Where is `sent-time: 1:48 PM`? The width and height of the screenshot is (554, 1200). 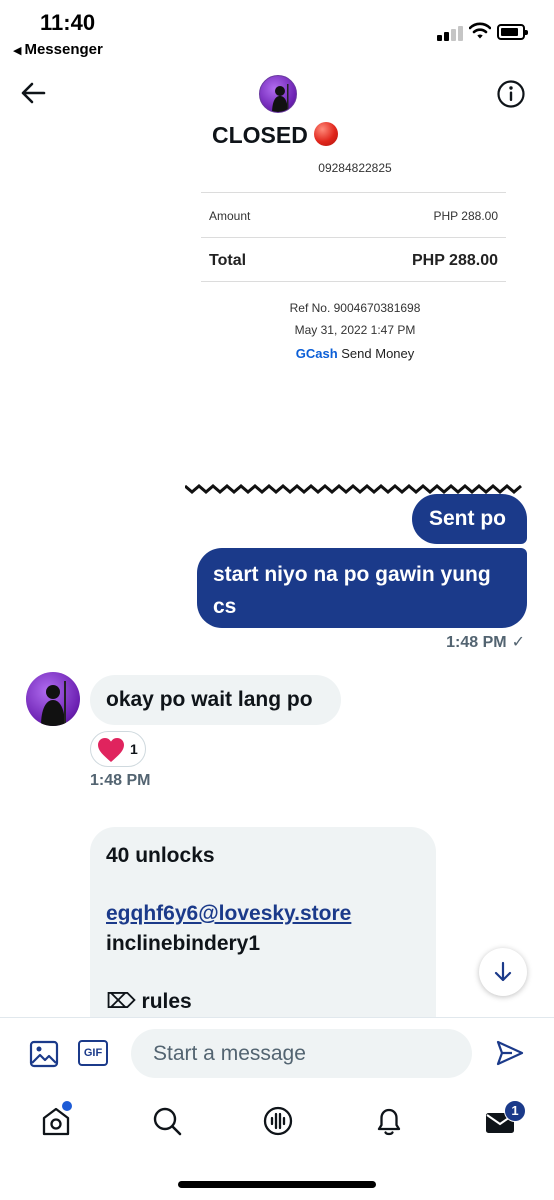 sent-time: 1:48 PM is located at coordinates (476, 642).